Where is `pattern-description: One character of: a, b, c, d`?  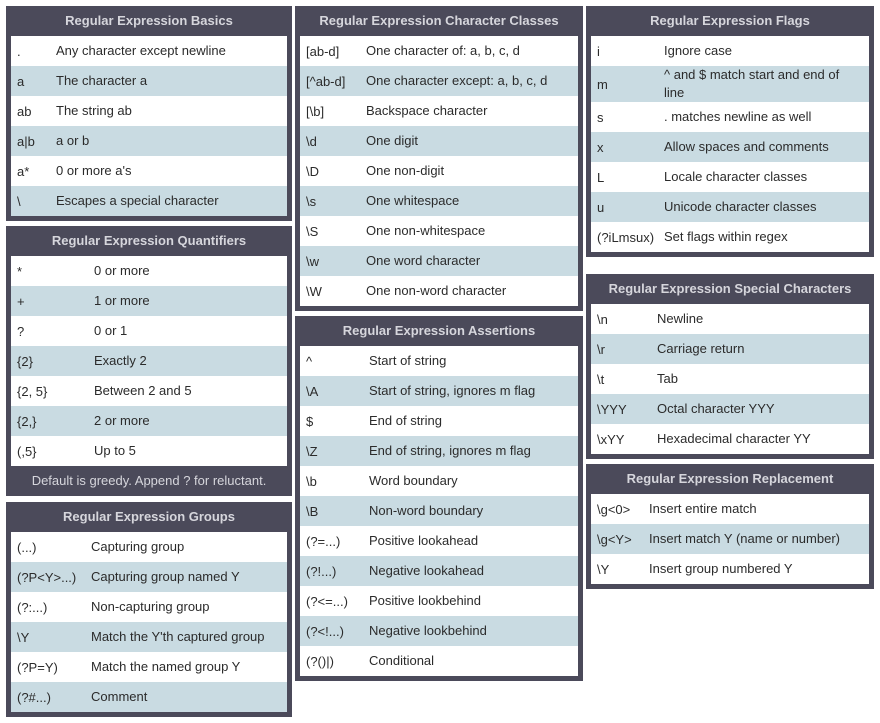 pattern-description: One character of: a, b, c, d is located at coordinates (443, 50).